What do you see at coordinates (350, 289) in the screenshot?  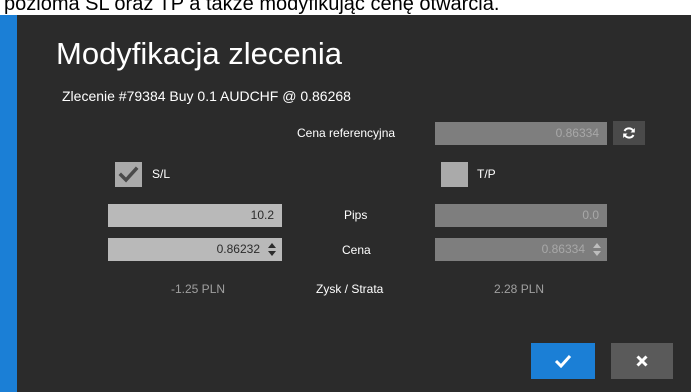 I see `profit-loss-label: Zysk / Strata` at bounding box center [350, 289].